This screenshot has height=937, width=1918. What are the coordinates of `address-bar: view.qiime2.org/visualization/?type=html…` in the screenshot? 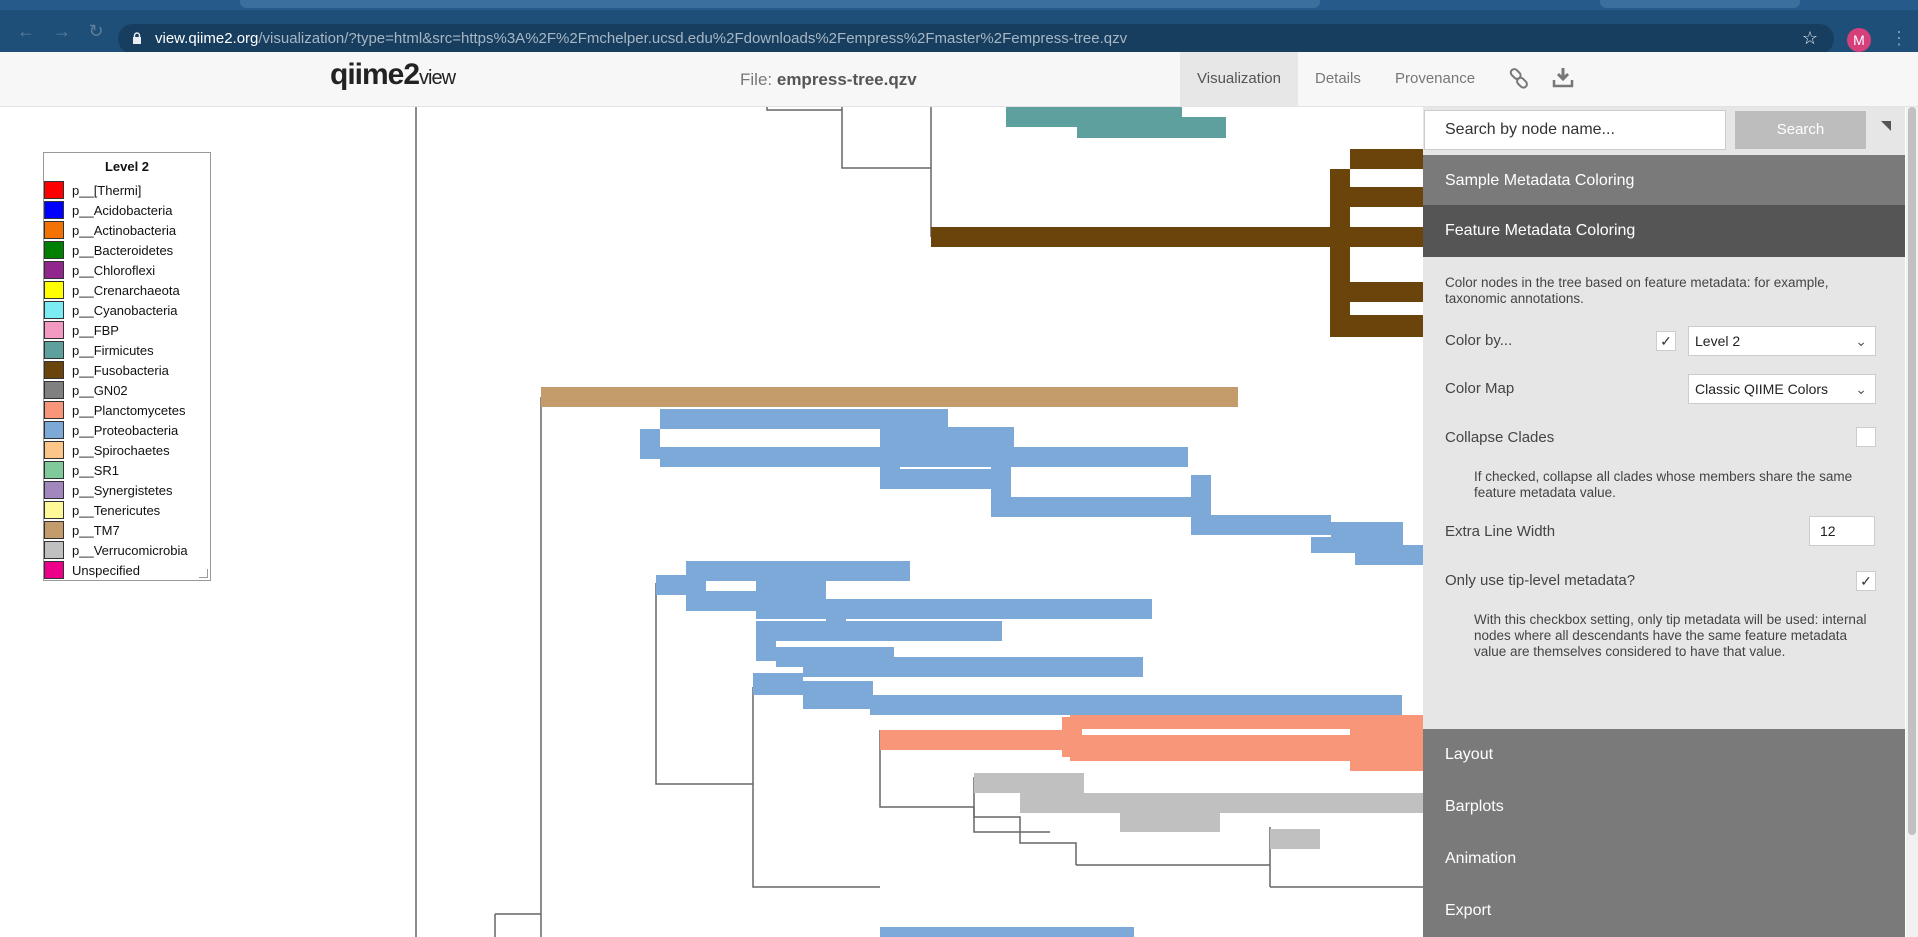 It's located at (976, 39).